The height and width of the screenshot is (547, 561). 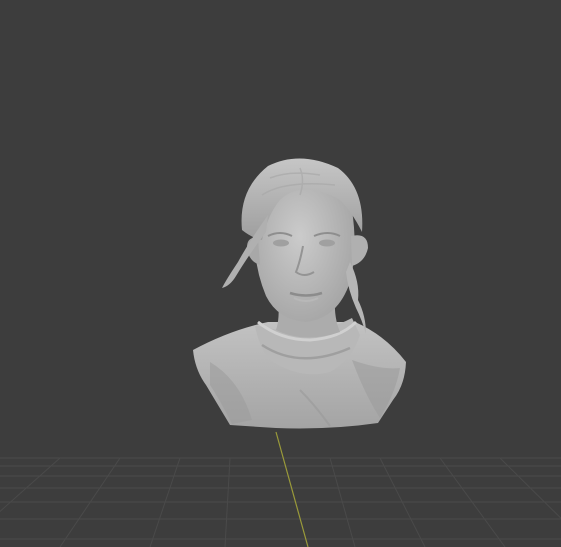 I want to click on left-eye, so click(x=281, y=243).